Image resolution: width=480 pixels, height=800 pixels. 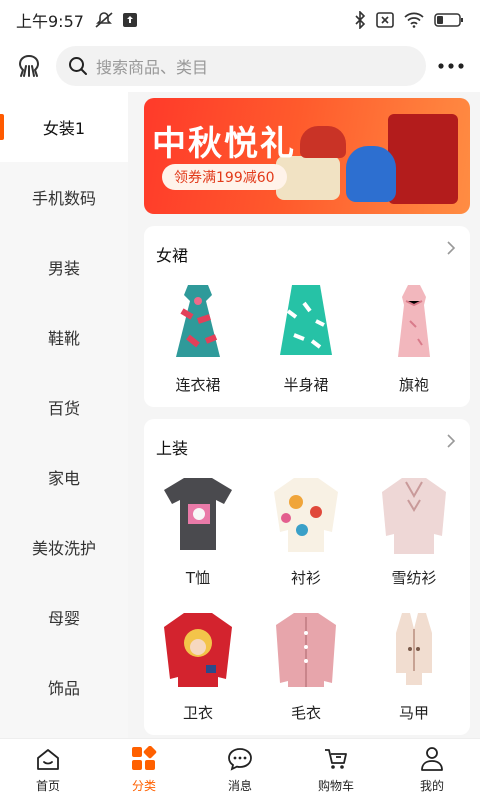 What do you see at coordinates (414, 514) in the screenshot?
I see `chiffon-blouse-image` at bounding box center [414, 514].